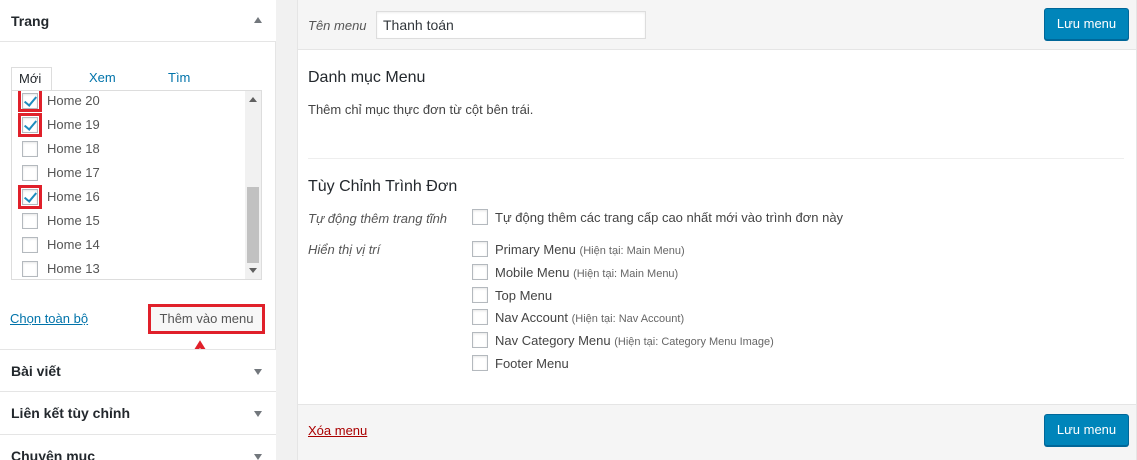 The width and height of the screenshot is (1137, 460). What do you see at coordinates (694, 342) in the screenshot?
I see `location-note: (Hiện tại: Category Menu Image)` at bounding box center [694, 342].